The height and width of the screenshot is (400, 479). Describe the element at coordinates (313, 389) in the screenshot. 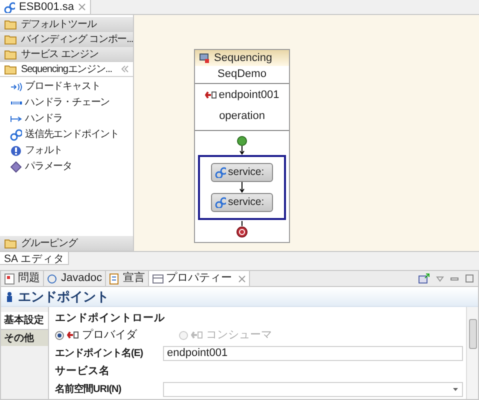

I see `namespace-combo` at that location.